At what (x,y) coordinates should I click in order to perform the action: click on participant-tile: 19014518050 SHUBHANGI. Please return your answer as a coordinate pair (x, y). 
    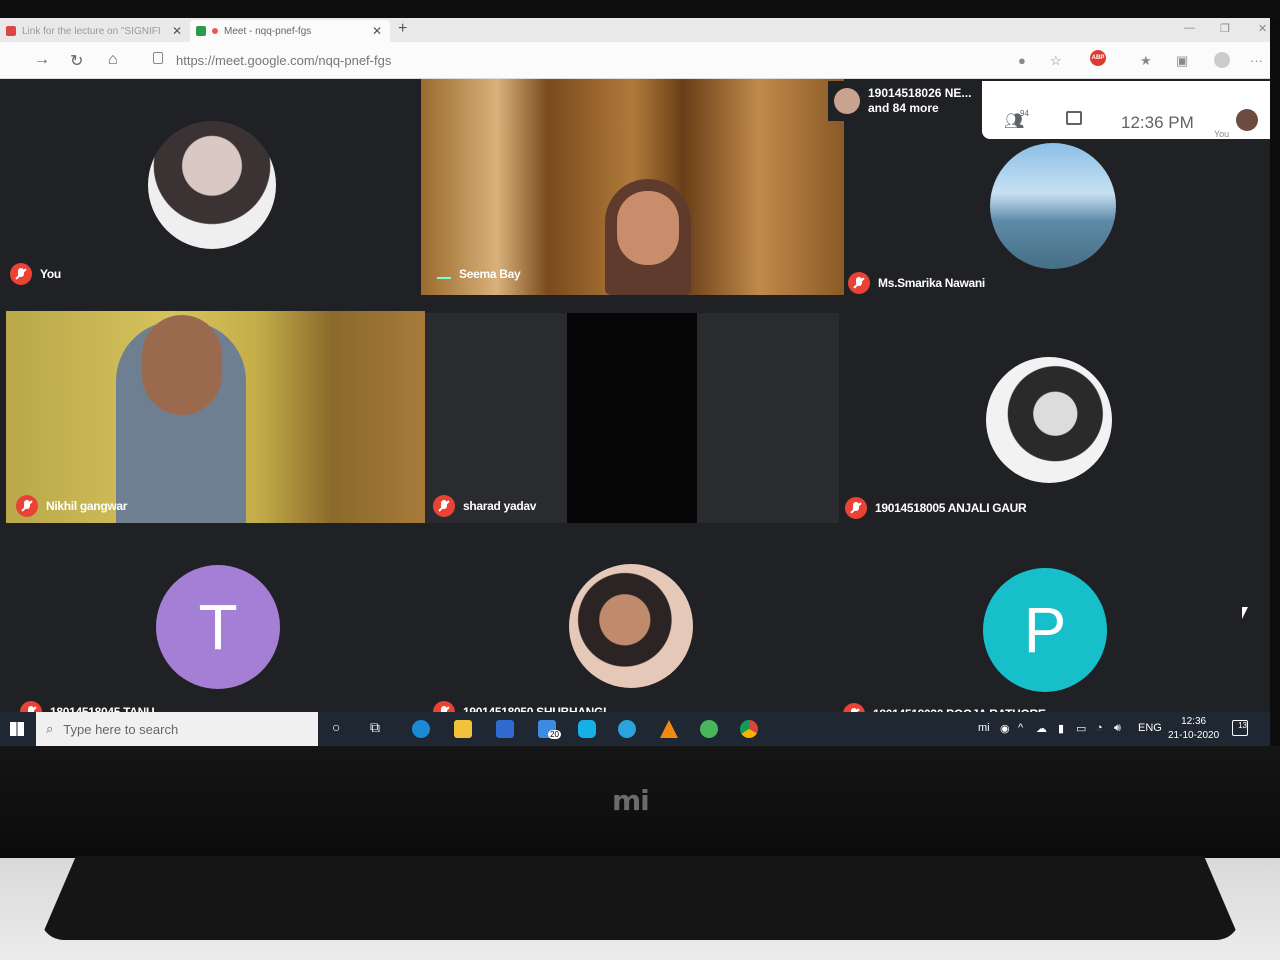
    Looking at the image, I should click on (632, 626).